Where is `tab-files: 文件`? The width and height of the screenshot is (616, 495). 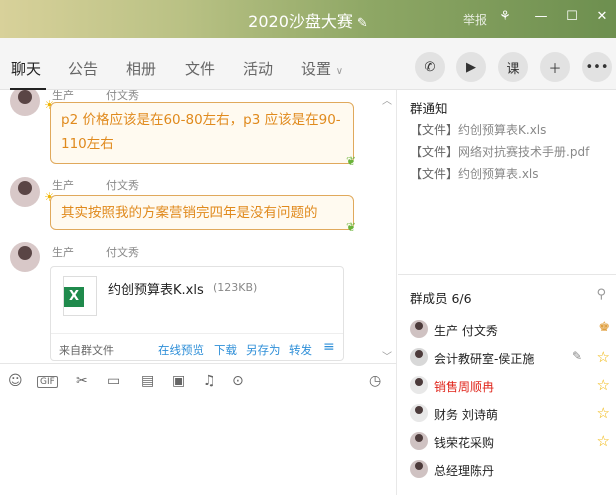
tab-files: 文件 is located at coordinates (200, 68).